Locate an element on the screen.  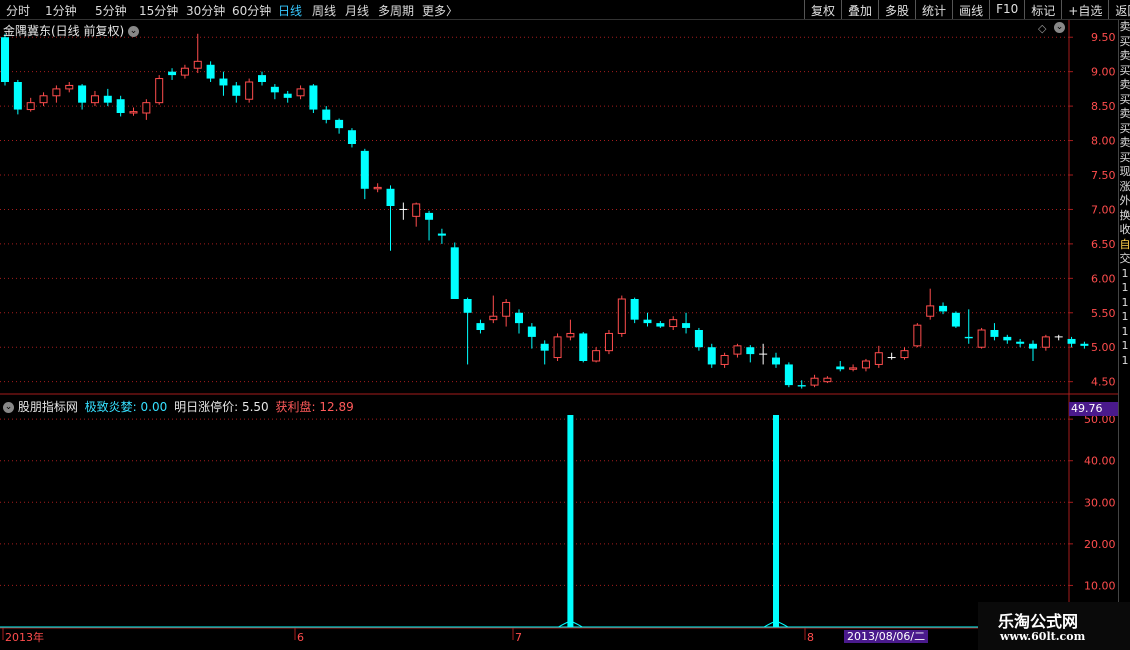
sidebar-char: 自 is located at coordinates (1124, 244).